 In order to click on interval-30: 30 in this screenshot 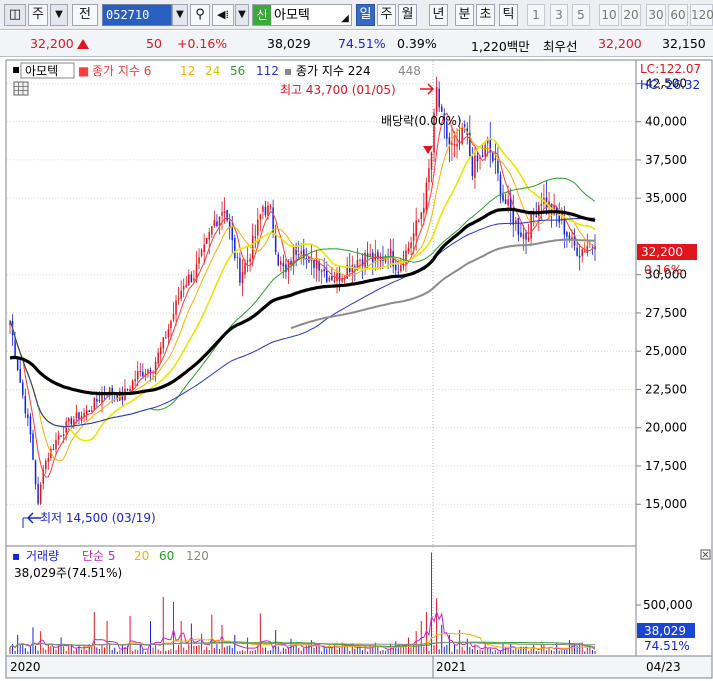, I will do `click(656, 15)`.